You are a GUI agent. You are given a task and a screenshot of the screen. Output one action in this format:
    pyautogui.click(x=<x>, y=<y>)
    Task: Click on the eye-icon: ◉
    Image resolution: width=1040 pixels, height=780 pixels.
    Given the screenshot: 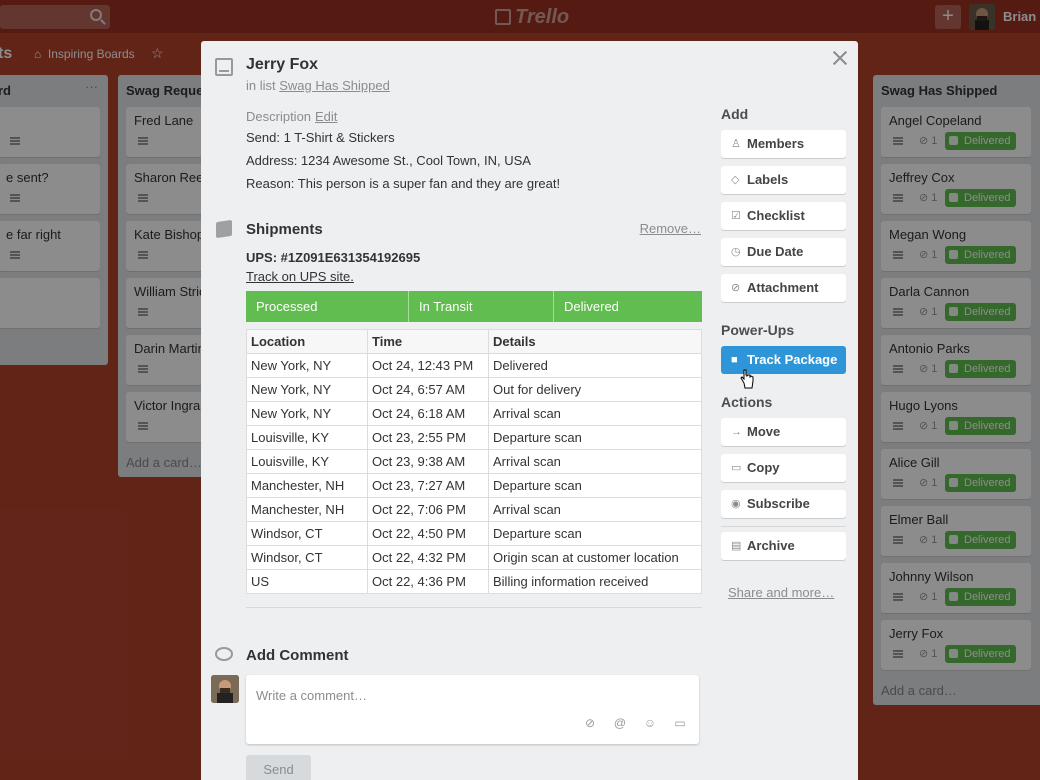 What is the action you would take?
    pyautogui.click(x=736, y=504)
    